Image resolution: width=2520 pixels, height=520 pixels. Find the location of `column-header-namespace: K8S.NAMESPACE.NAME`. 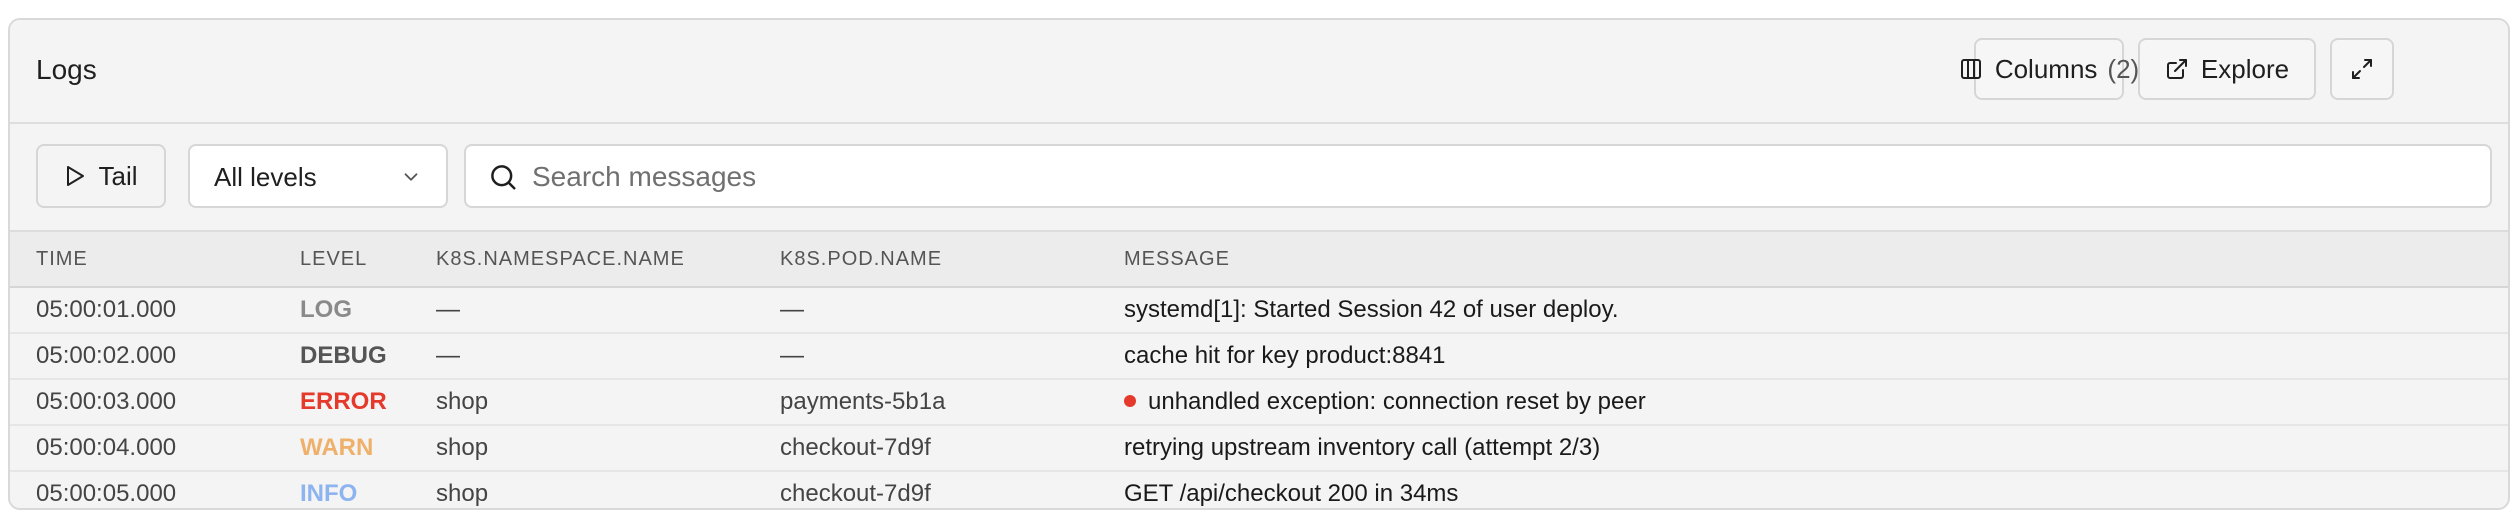

column-header-namespace: K8S.NAMESPACE.NAME is located at coordinates (608, 259).